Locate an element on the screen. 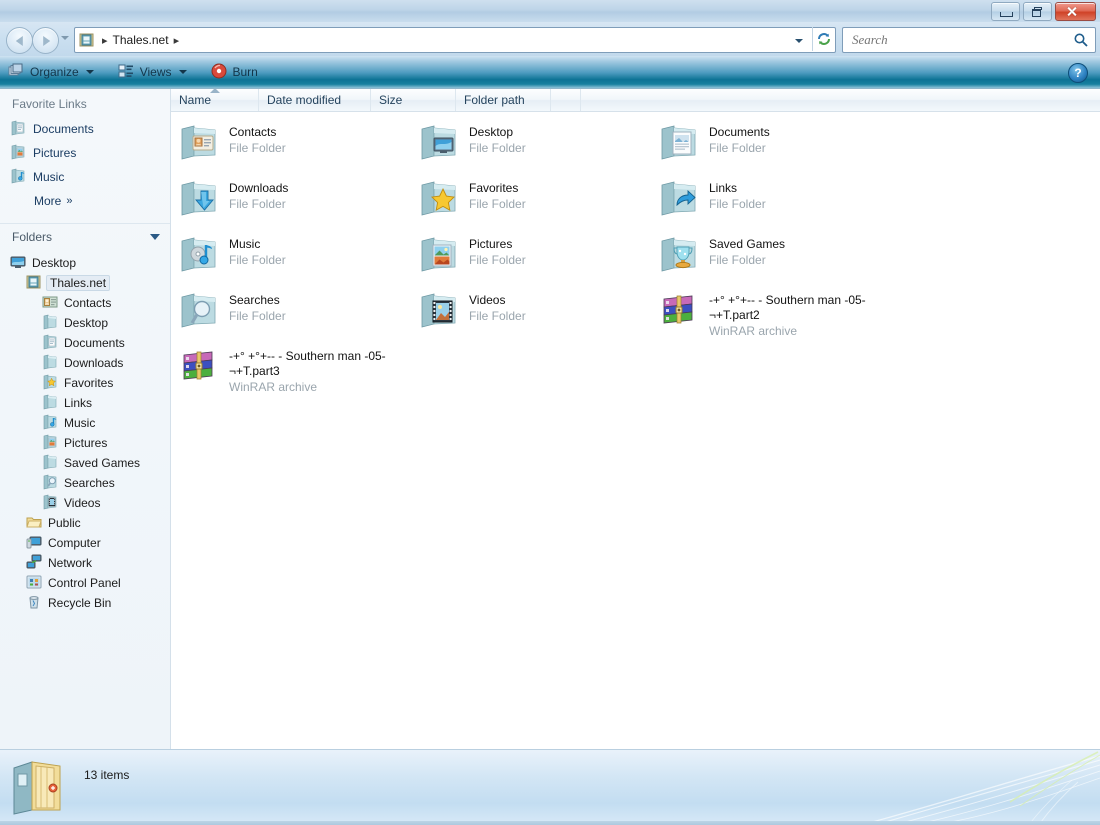 This screenshot has width=1100, height=825. minimize-button is located at coordinates (1005, 11).